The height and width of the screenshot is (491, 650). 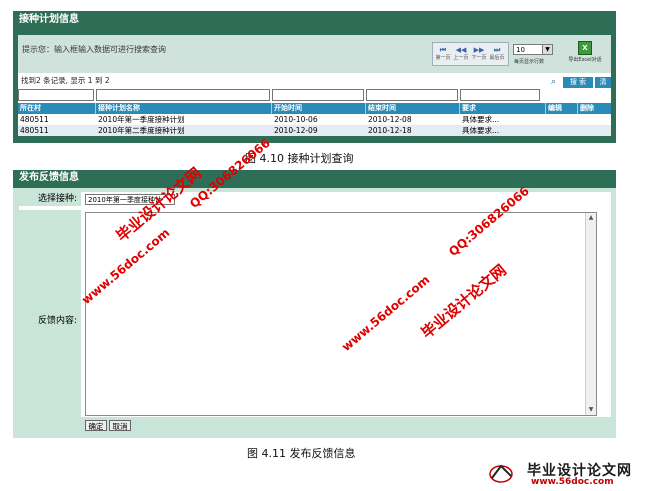 I want to click on column-header: 接种计划名称, so click(x=184, y=108).